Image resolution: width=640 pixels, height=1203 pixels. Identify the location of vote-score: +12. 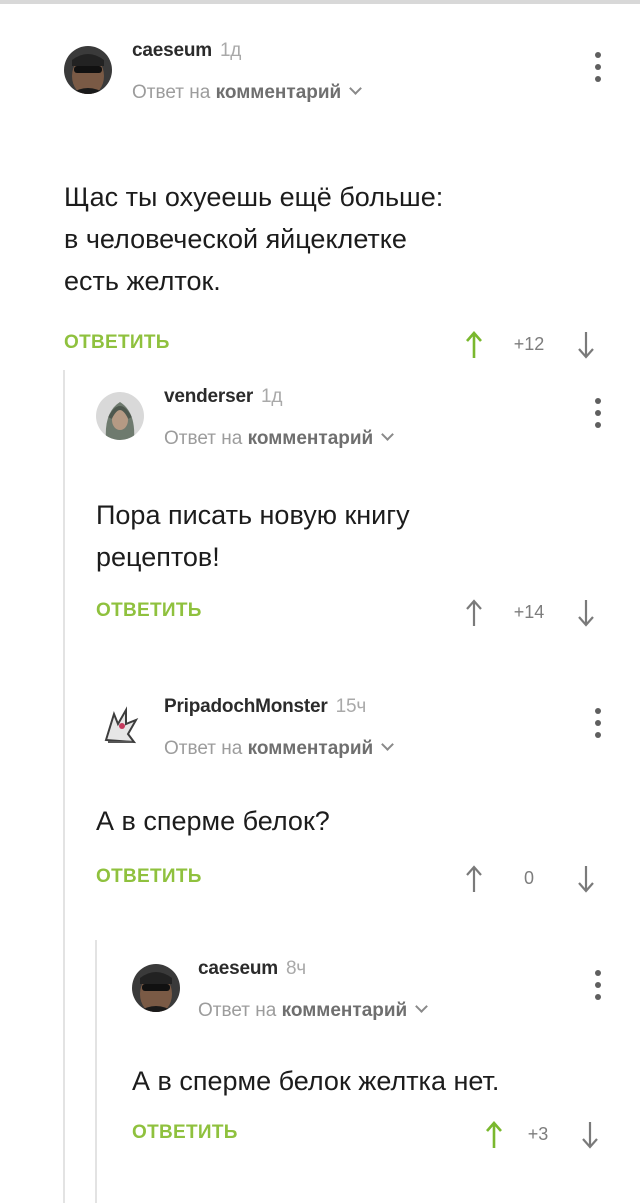
(529, 344).